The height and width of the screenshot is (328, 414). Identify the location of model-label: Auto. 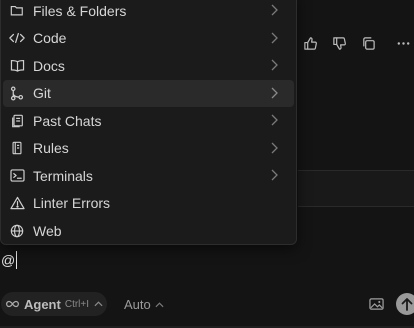
(137, 304).